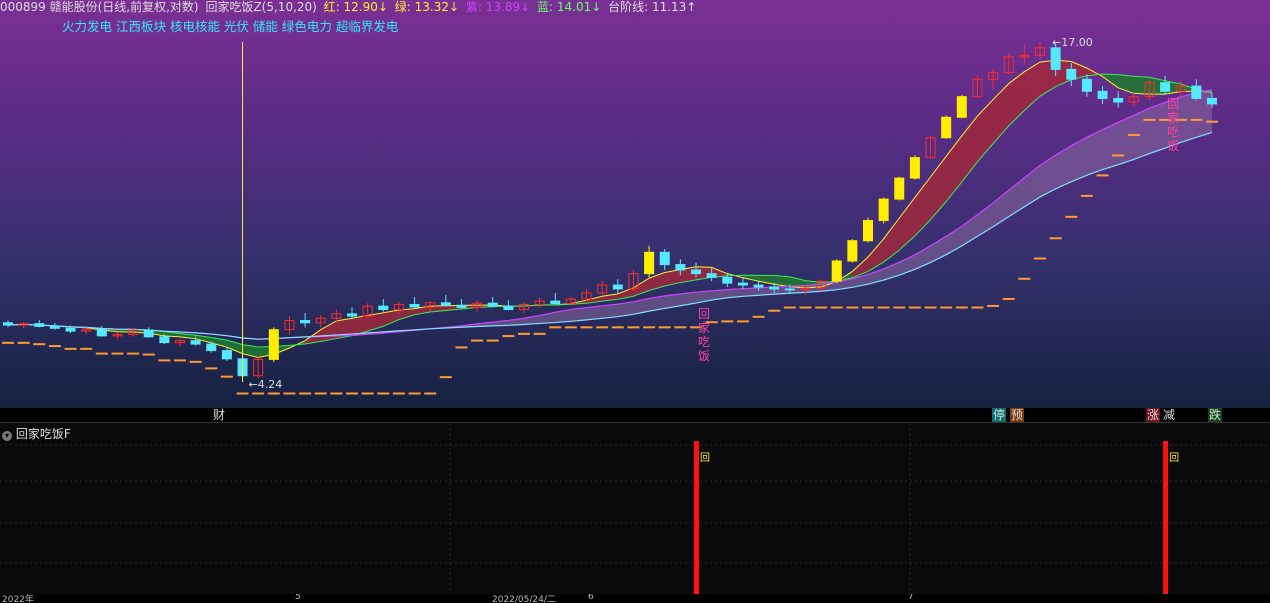  Describe the element at coordinates (911, 598) in the screenshot. I see `time-label: 7` at that location.